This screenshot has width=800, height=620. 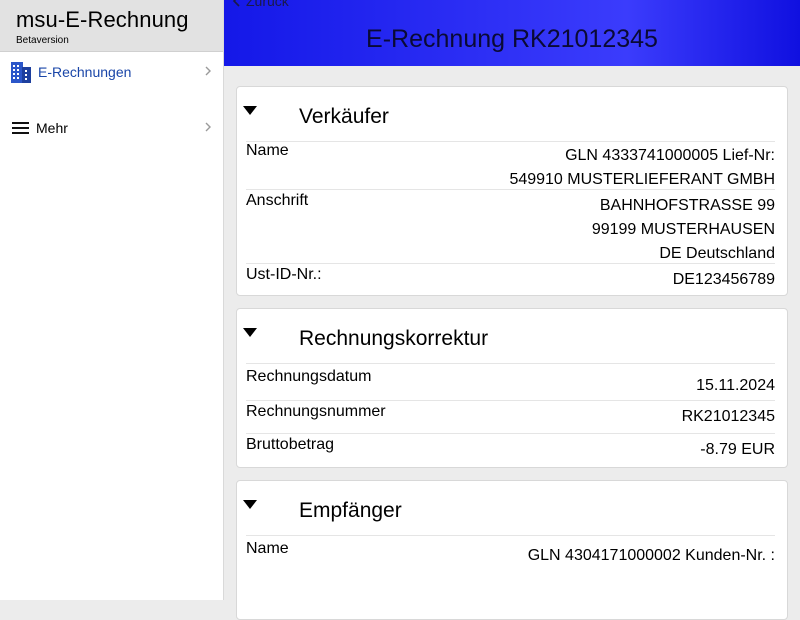 I want to click on invoice-number-value: RK21012345, so click(x=728, y=416).